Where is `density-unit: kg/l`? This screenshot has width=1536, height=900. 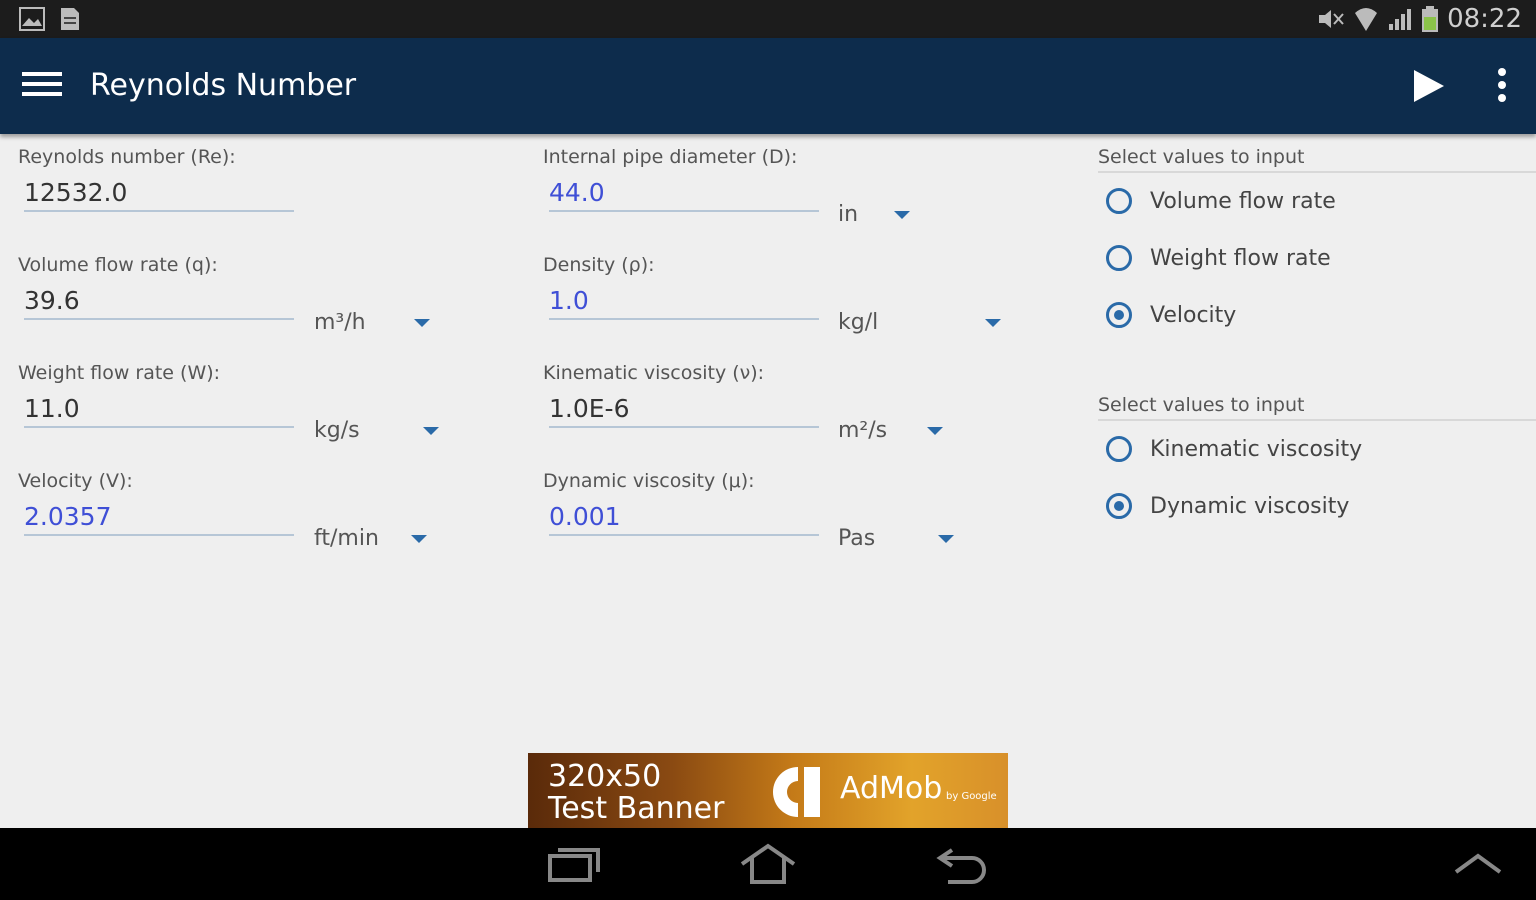
density-unit: kg/l is located at coordinates (858, 322).